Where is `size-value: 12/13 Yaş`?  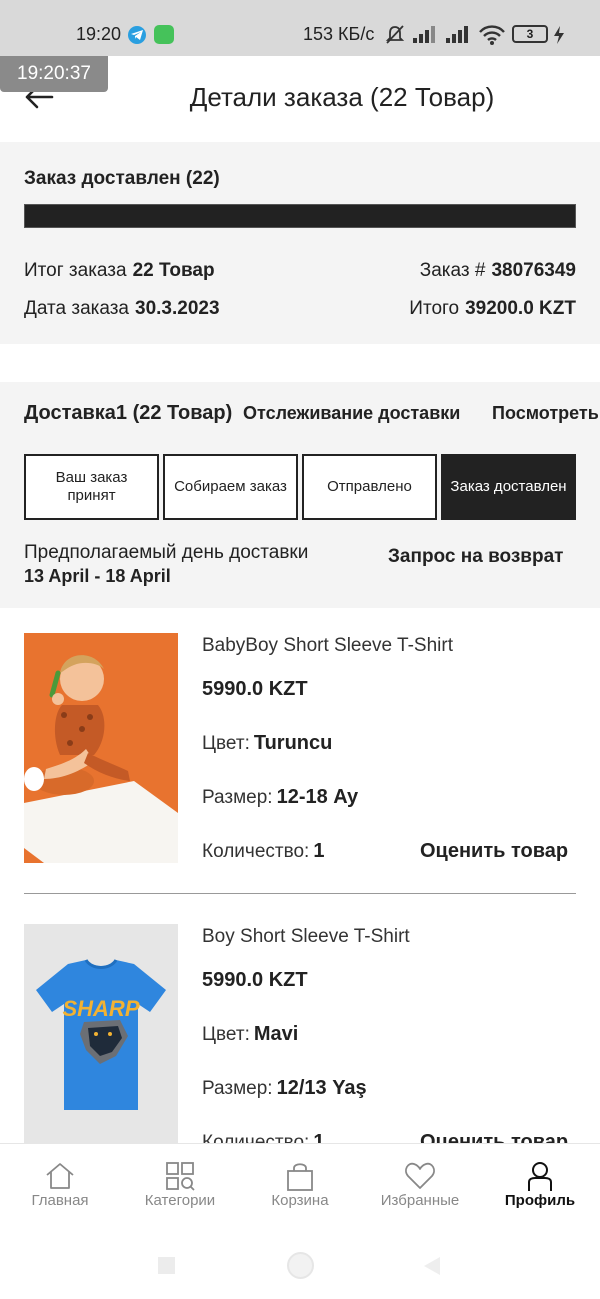 size-value: 12/13 Yaş is located at coordinates (321, 1088).